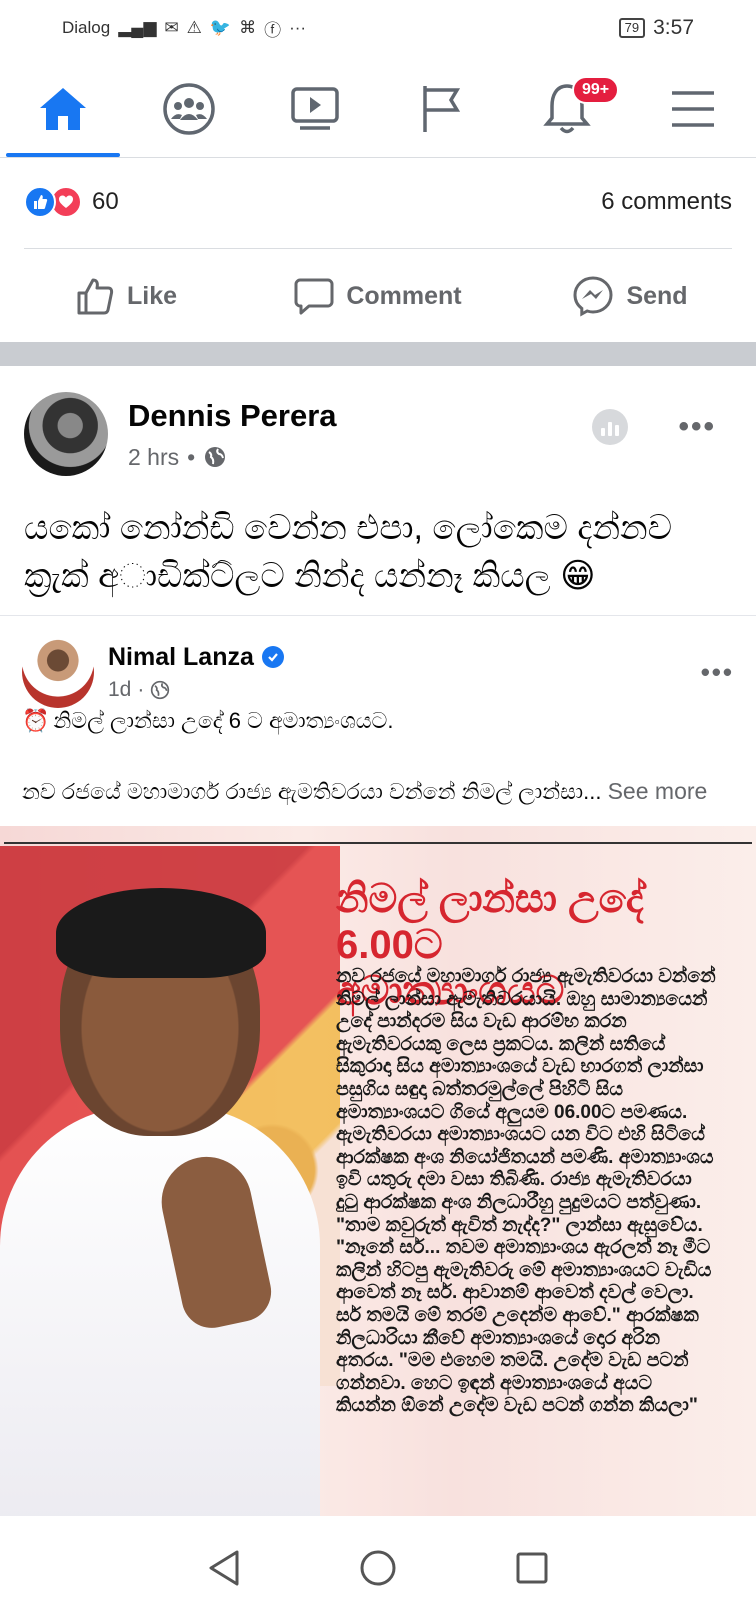 Image resolution: width=756 pixels, height=1618 pixels. I want to click on author-avatar, so click(66, 434).